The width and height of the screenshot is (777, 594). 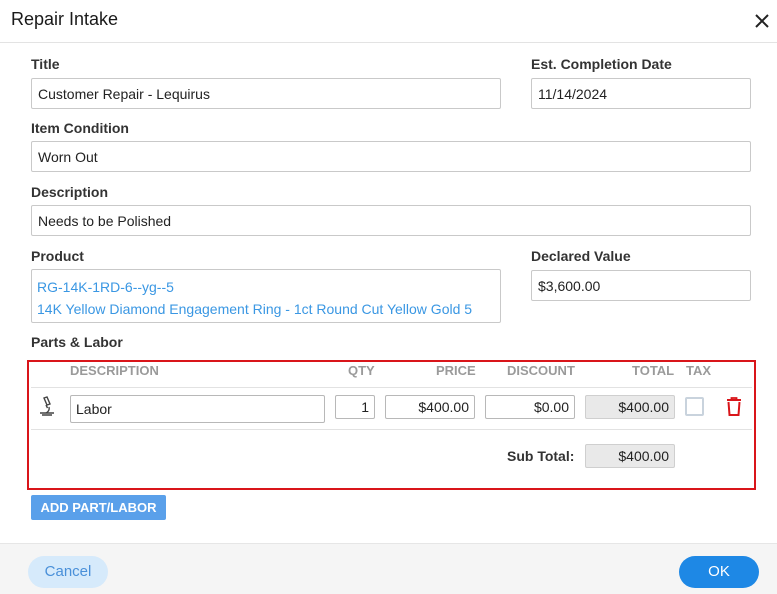 What do you see at coordinates (98, 507) in the screenshot?
I see `add-part-labor-button: ADD PART/LABOR` at bounding box center [98, 507].